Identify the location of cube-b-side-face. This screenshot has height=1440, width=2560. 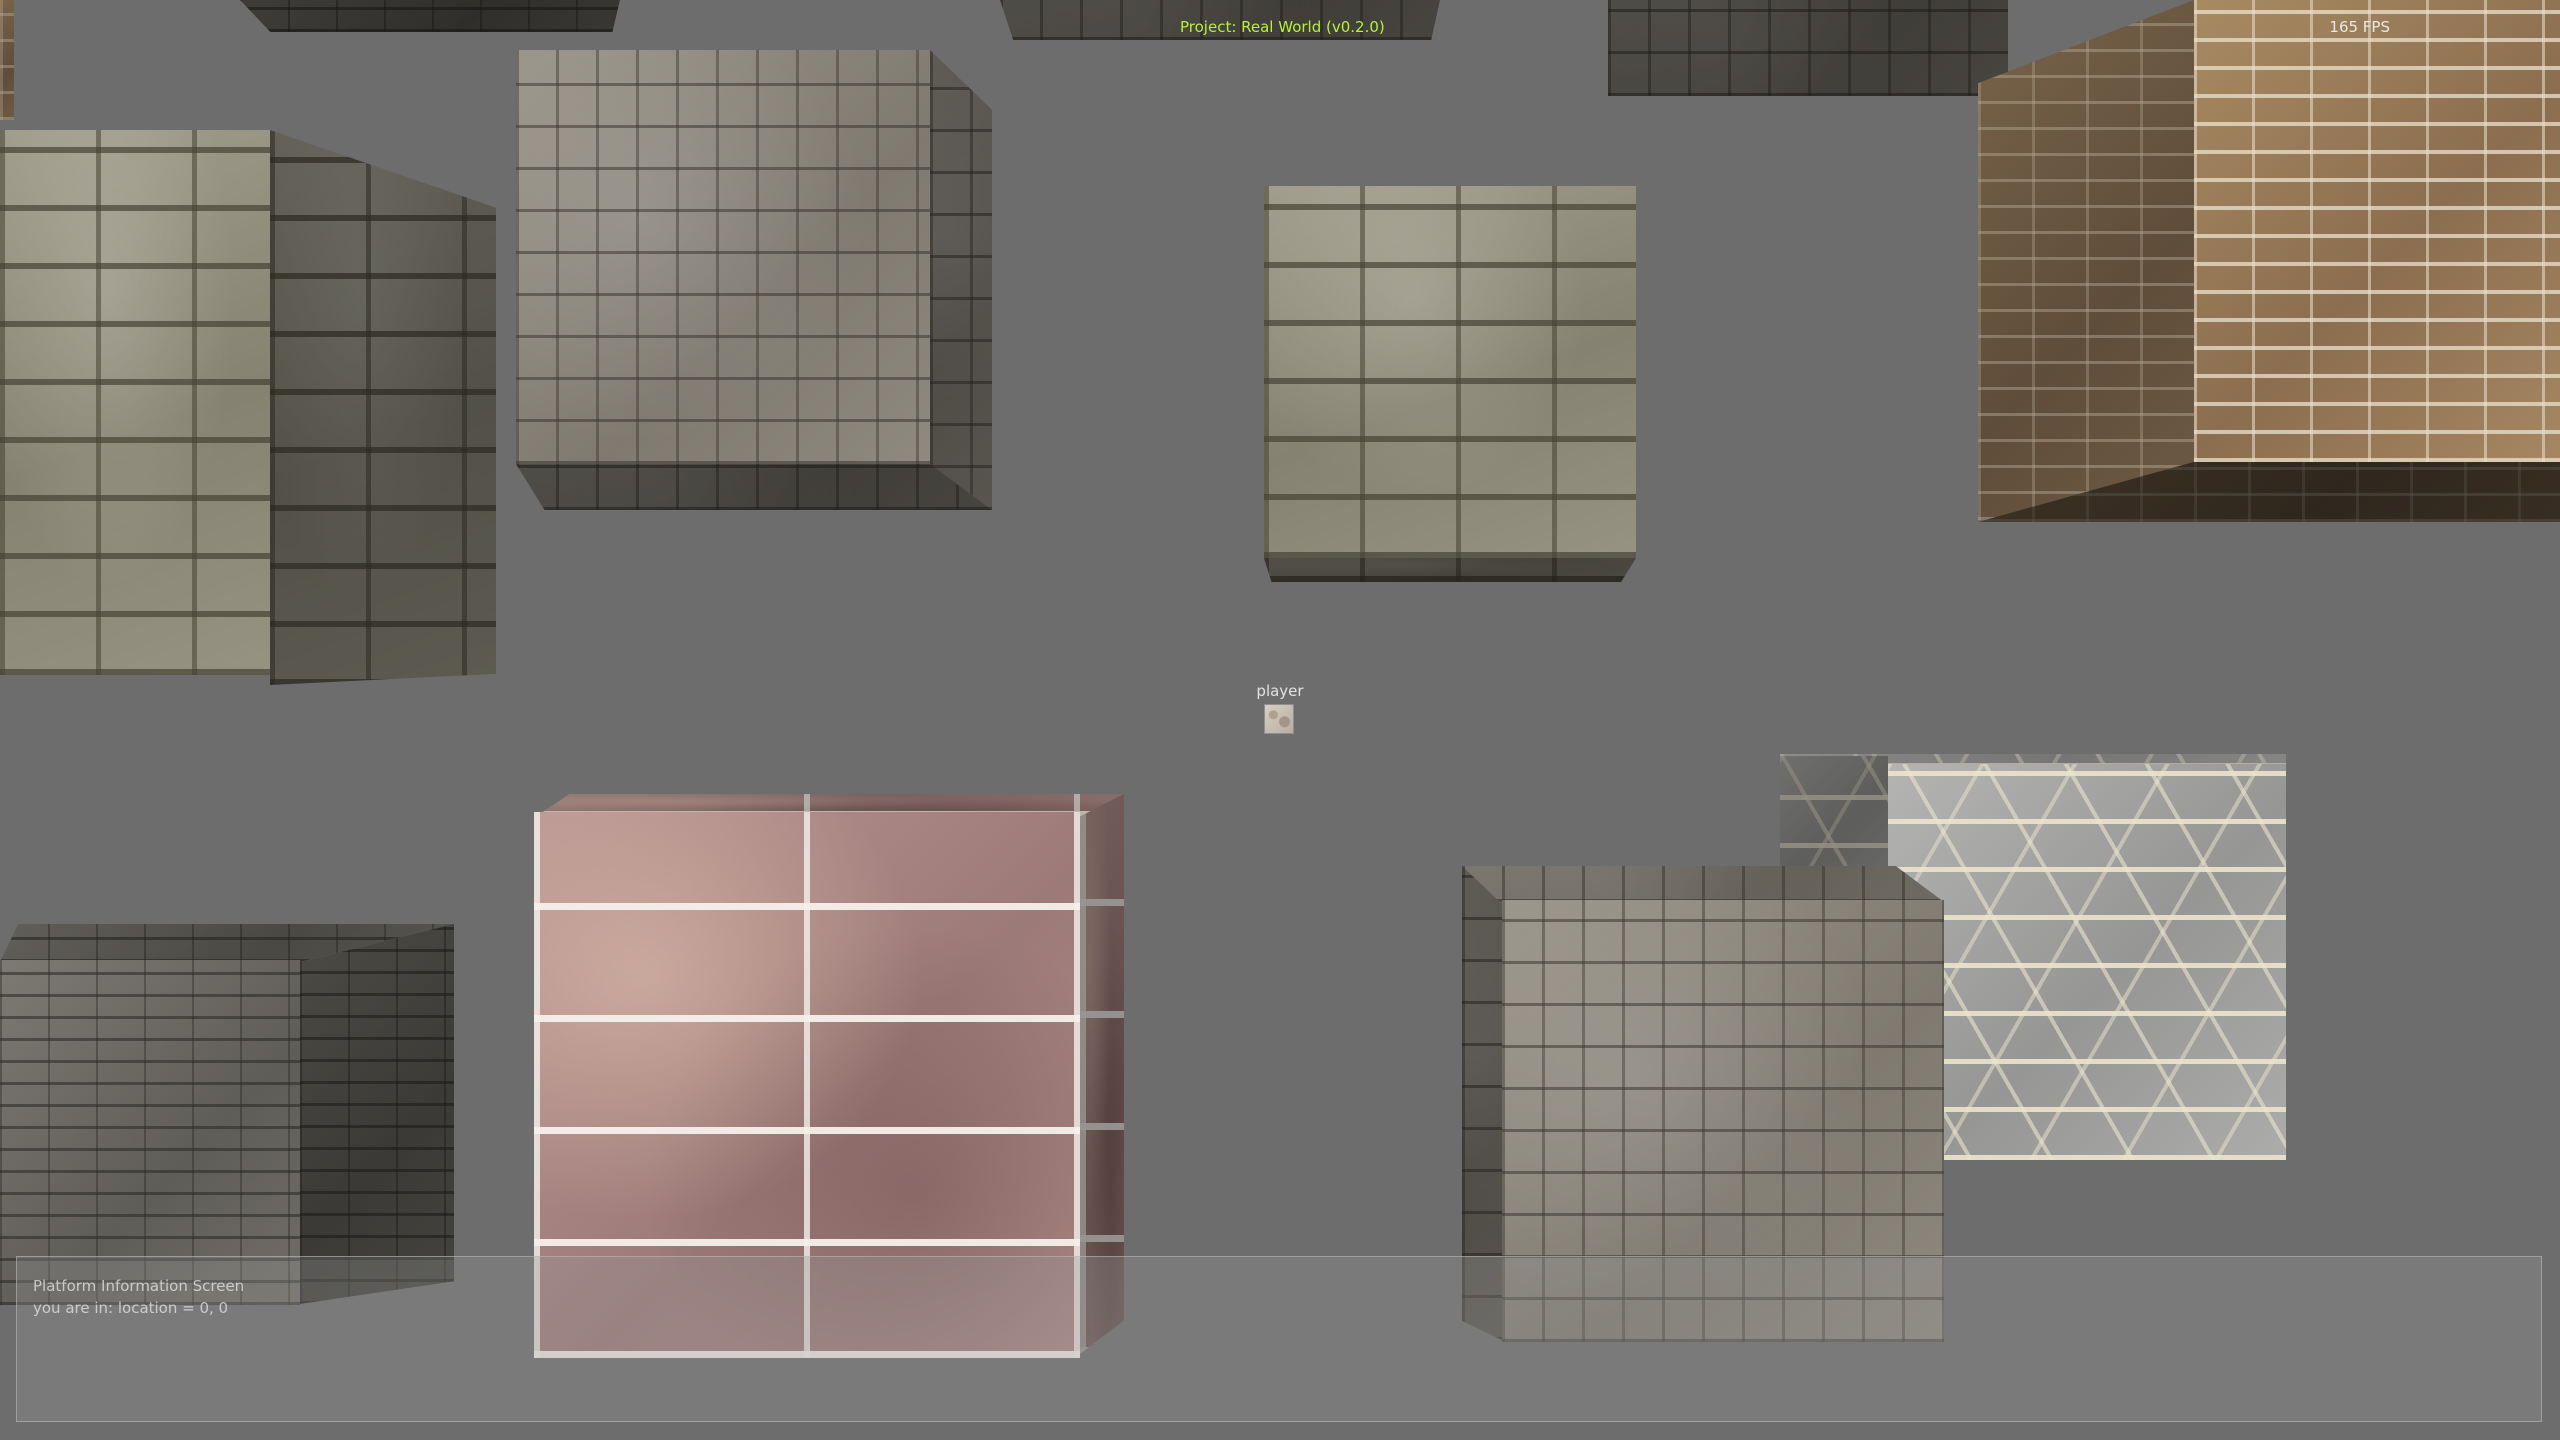
(961, 280).